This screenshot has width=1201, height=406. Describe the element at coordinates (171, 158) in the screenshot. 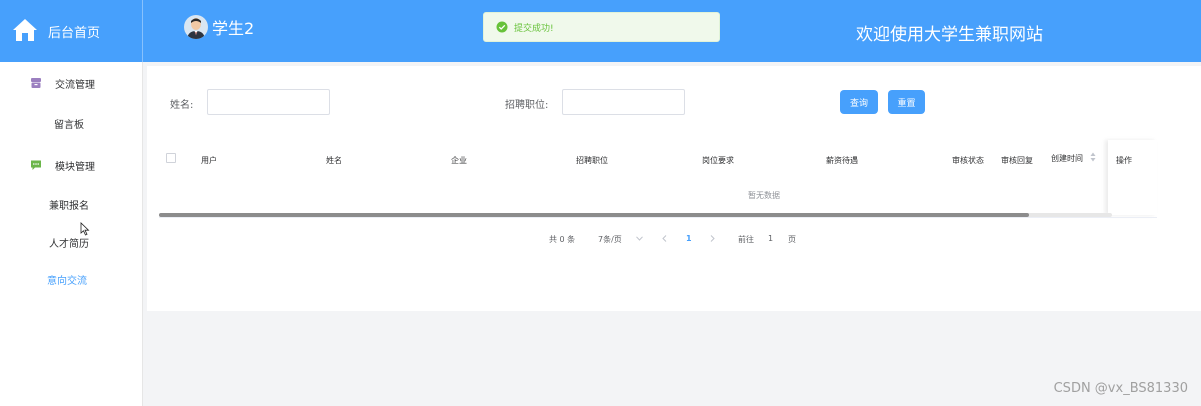

I see `select-all-checkbox` at that location.